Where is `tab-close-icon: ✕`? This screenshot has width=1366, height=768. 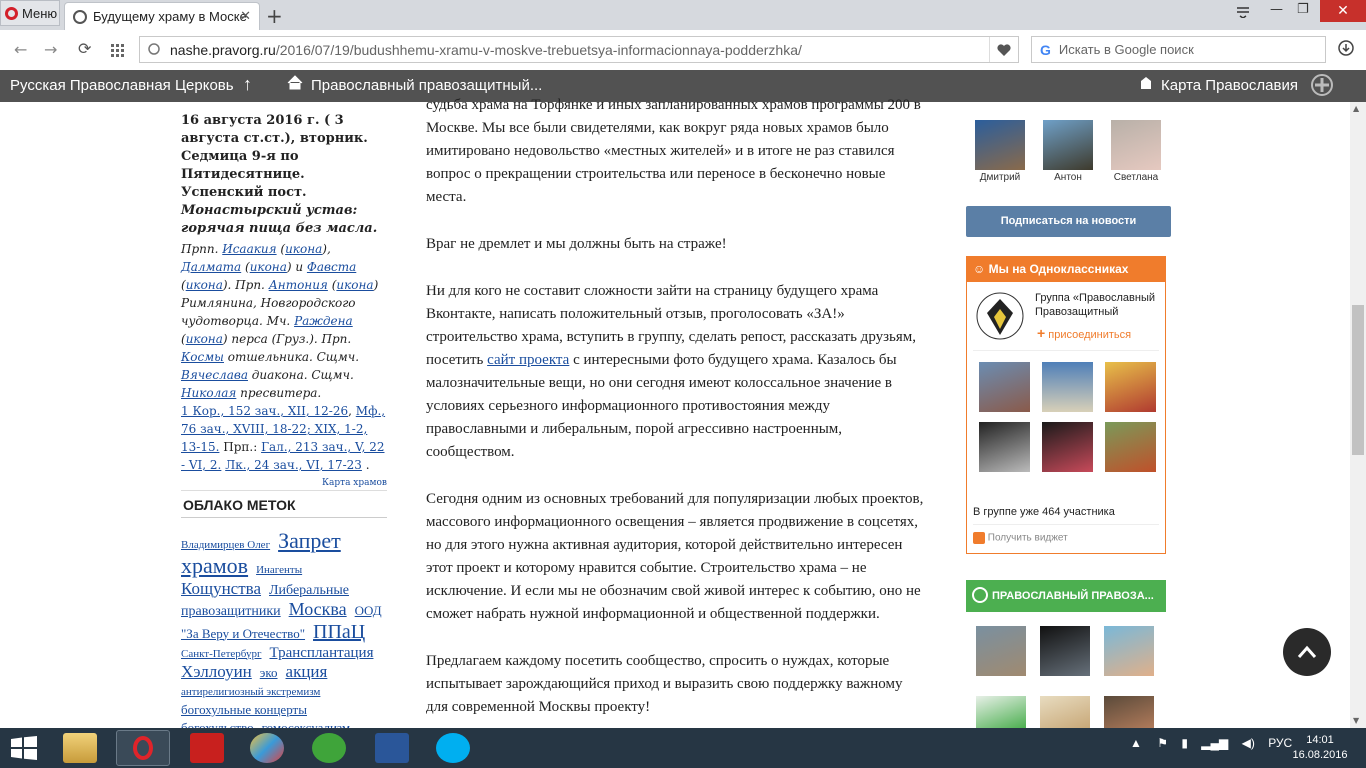
tab-close-icon: ✕ is located at coordinates (245, 16).